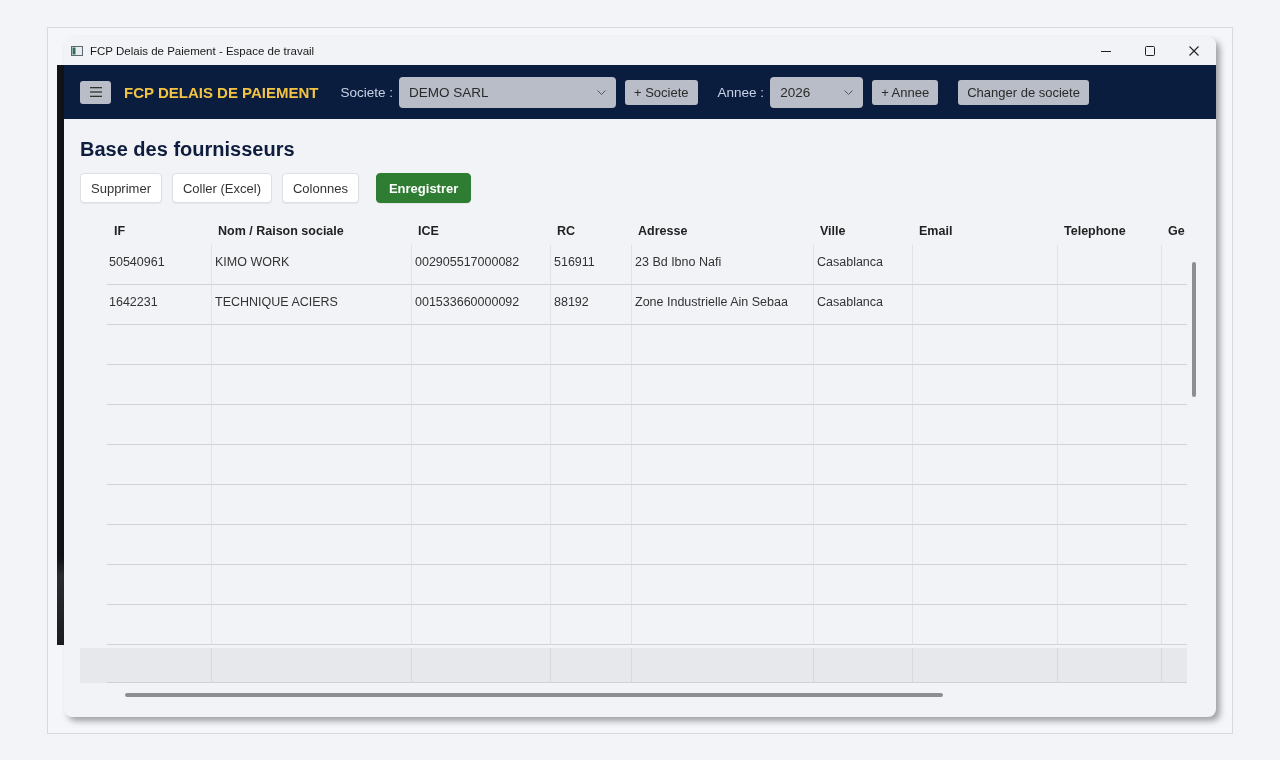  I want to click on table-cell: 002905517000082, so click(467, 262).